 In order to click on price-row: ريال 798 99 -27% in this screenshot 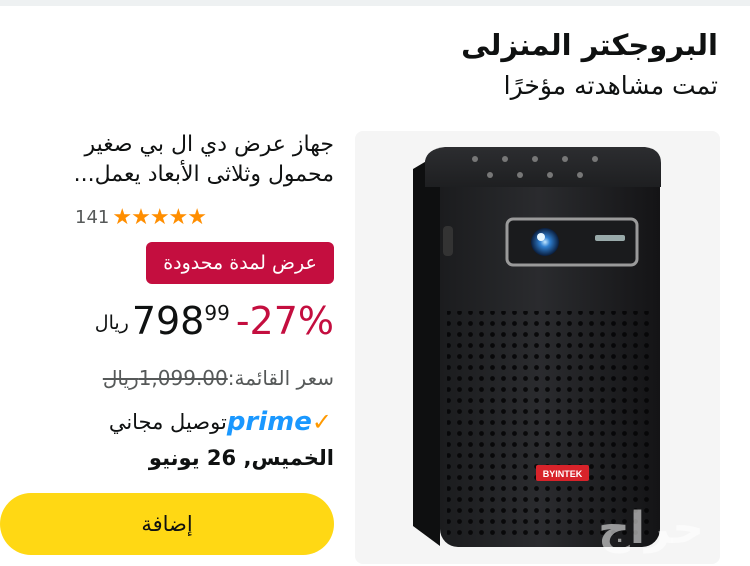, I will do `click(214, 321)`.